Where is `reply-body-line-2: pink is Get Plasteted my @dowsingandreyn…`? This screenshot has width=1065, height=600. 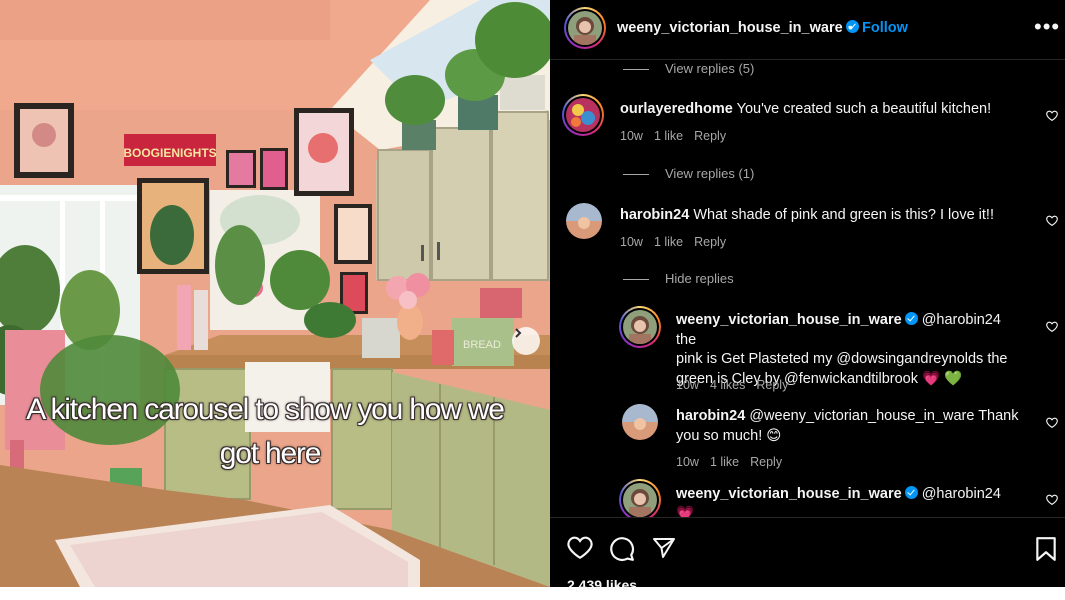 reply-body-line-2: pink is Get Plasteted my @dowsingandreyn… is located at coordinates (842, 359).